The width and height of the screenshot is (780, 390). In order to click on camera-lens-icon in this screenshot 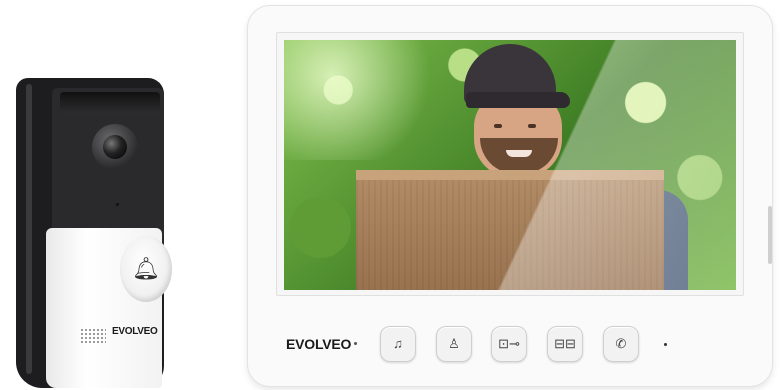, I will do `click(115, 147)`.